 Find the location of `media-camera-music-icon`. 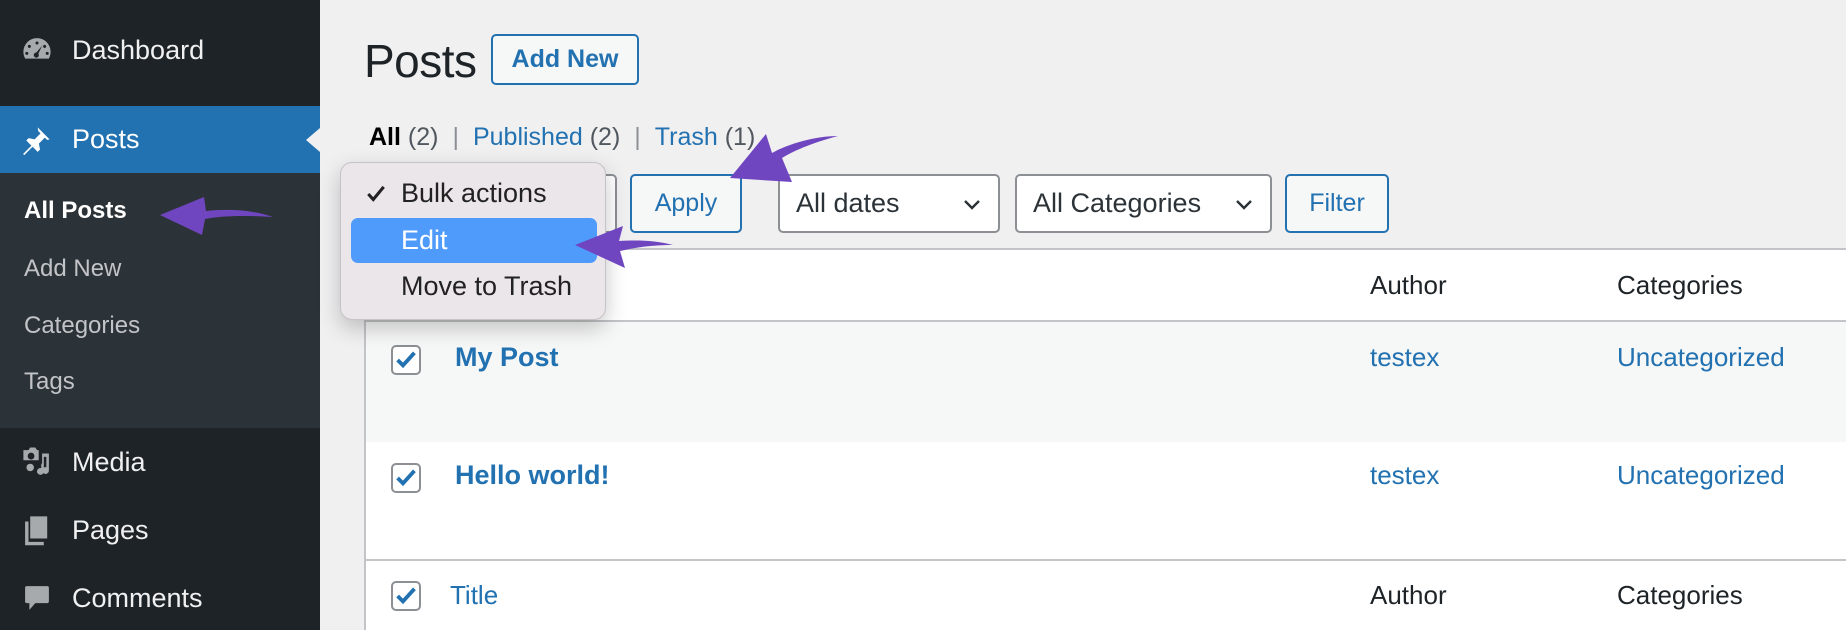

media-camera-music-icon is located at coordinates (37, 462).